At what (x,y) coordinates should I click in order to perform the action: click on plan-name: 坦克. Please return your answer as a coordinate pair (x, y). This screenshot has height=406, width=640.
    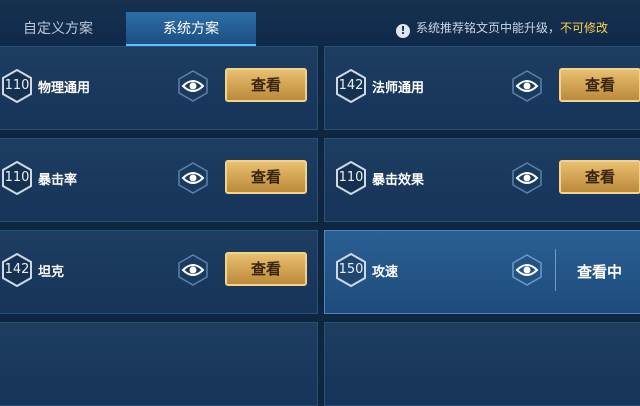
    Looking at the image, I should click on (51, 272).